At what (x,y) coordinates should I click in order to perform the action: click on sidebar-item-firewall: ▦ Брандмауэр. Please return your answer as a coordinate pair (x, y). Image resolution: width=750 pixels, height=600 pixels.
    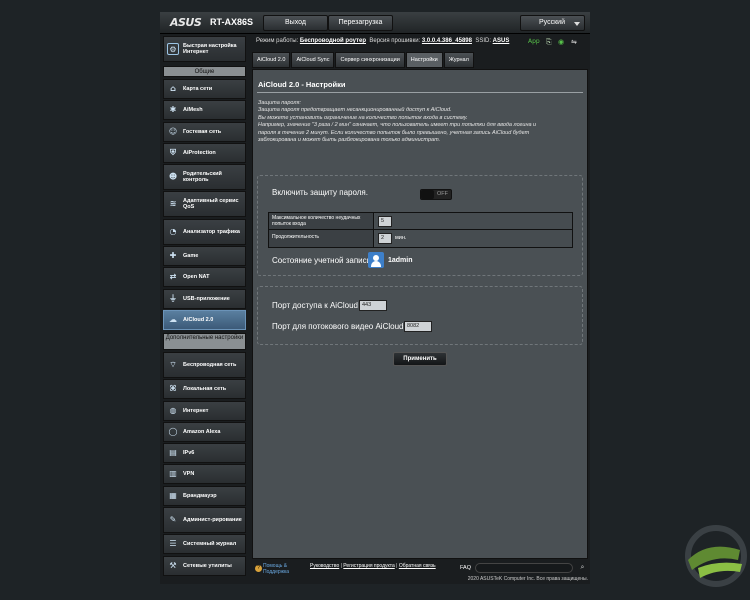
    Looking at the image, I should click on (204, 495).